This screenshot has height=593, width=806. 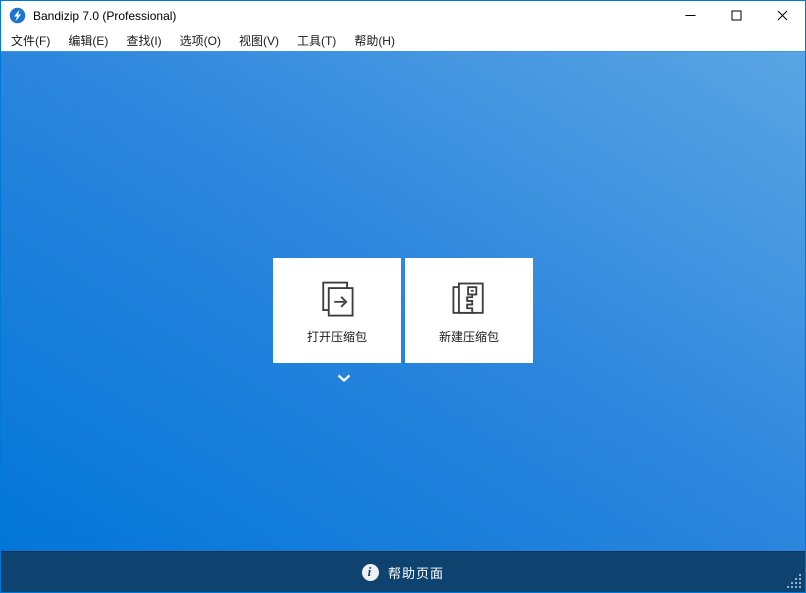 What do you see at coordinates (415, 573) in the screenshot?
I see `help-page-label: 帮助页面` at bounding box center [415, 573].